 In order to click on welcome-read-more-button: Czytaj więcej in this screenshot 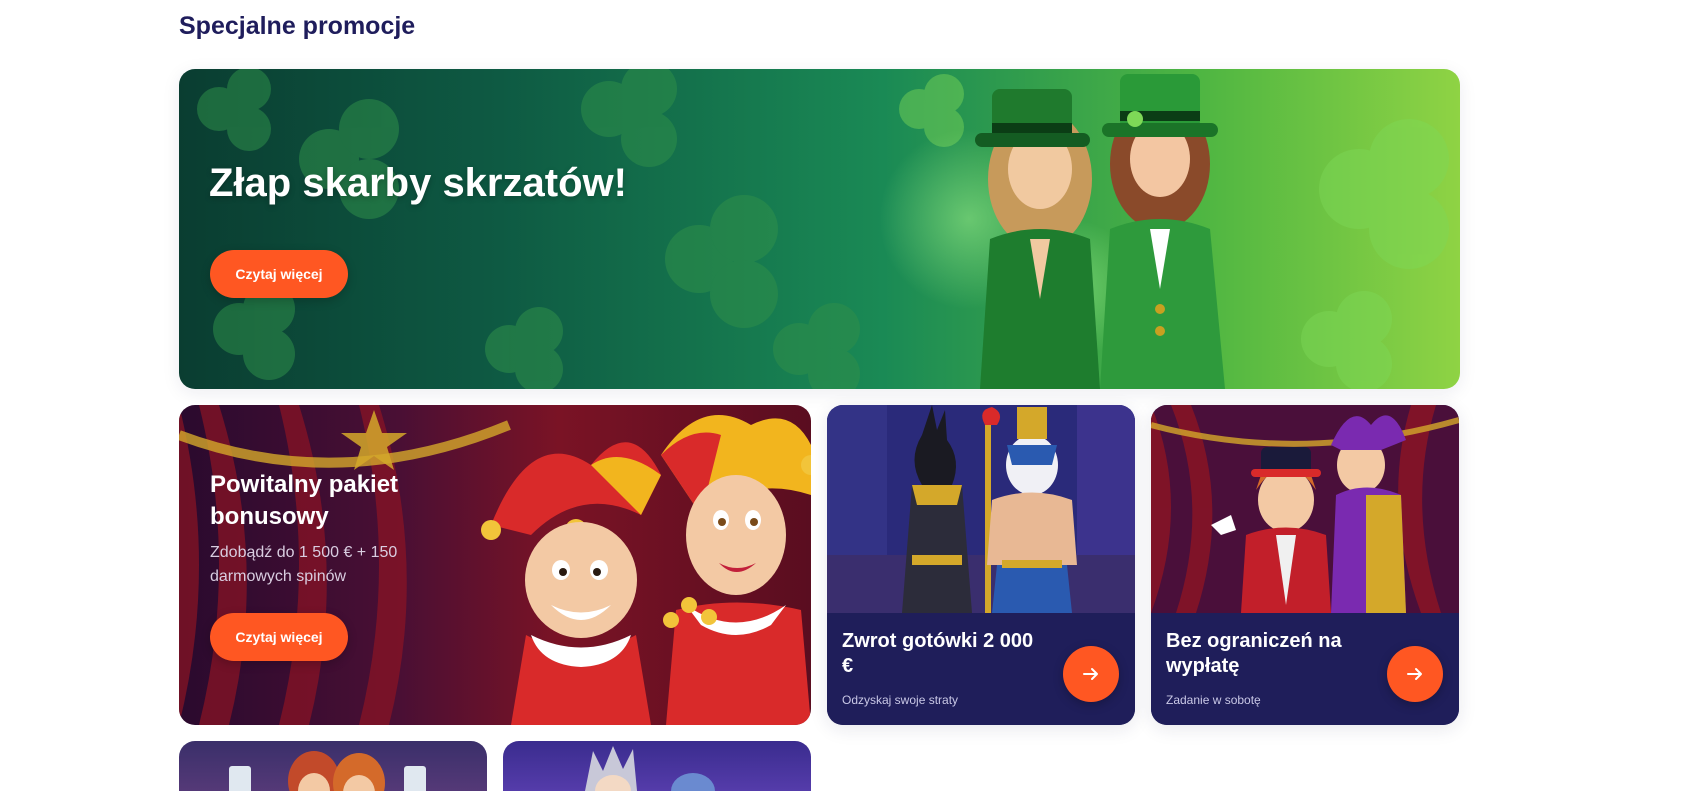, I will do `click(279, 637)`.